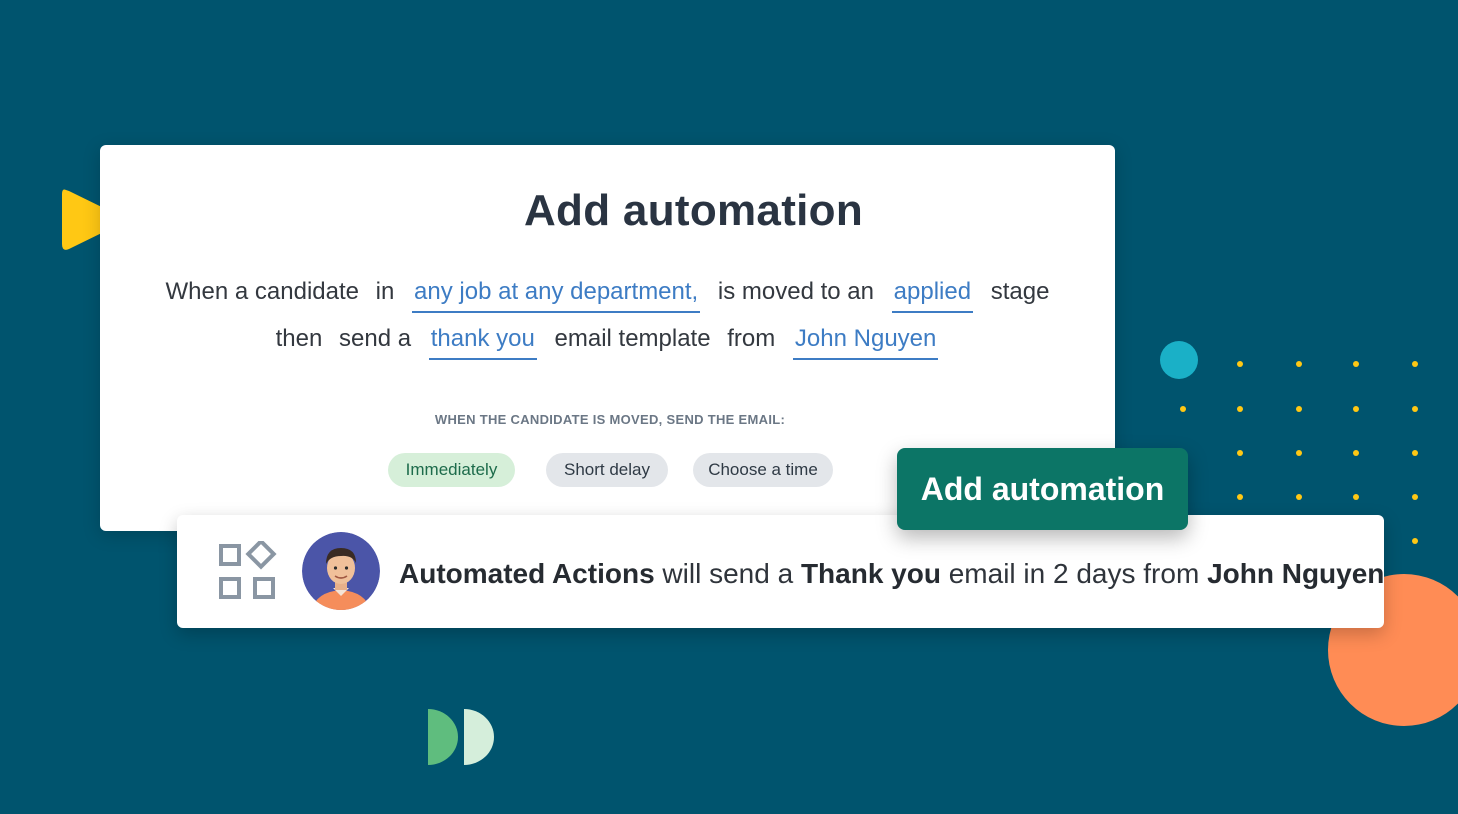 The height and width of the screenshot is (814, 1458). What do you see at coordinates (632, 338) in the screenshot?
I see `sentence-text: email template` at bounding box center [632, 338].